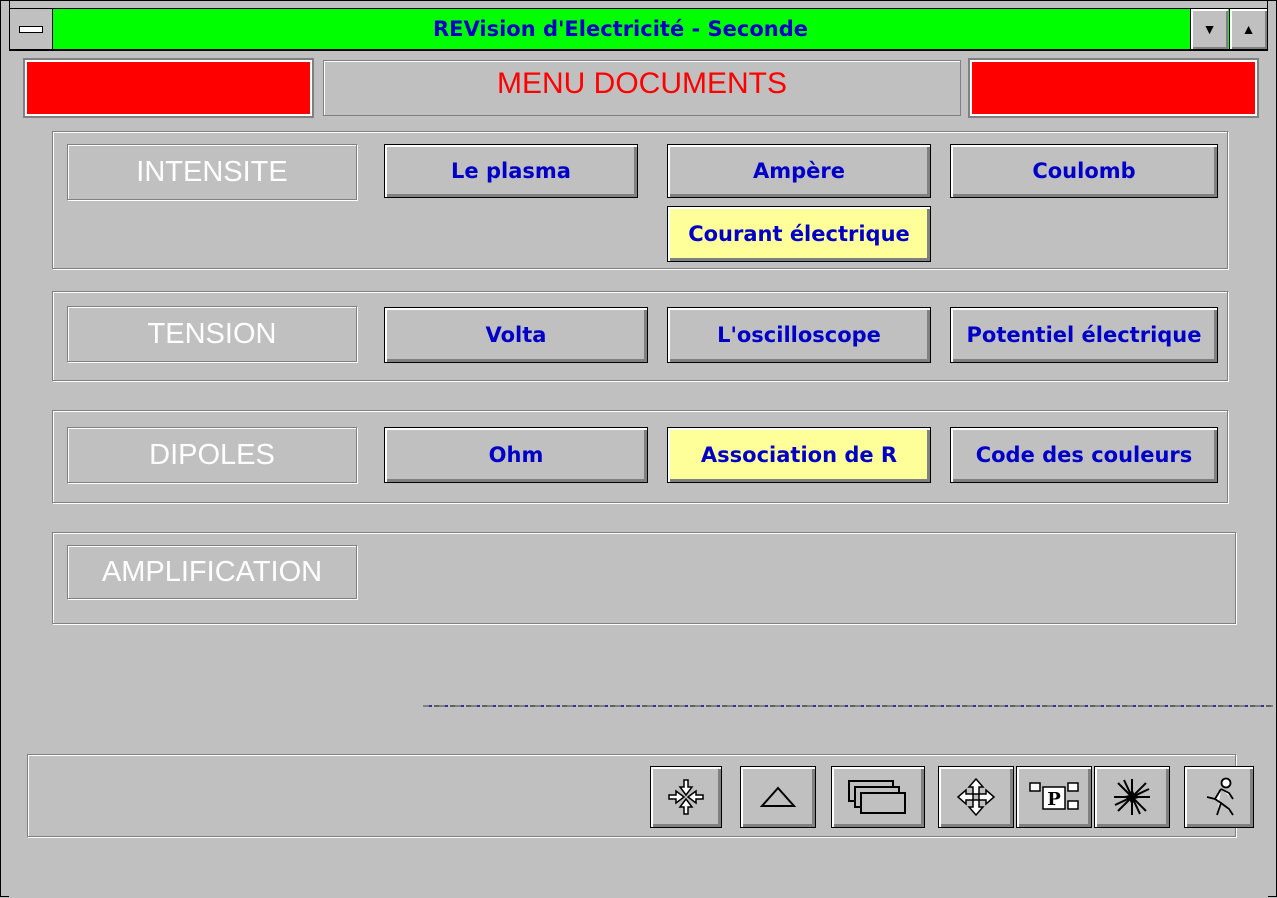 This screenshot has height=898, width=1277. Describe the element at coordinates (212, 172) in the screenshot. I see `label-intensite: INTENSITE` at that location.